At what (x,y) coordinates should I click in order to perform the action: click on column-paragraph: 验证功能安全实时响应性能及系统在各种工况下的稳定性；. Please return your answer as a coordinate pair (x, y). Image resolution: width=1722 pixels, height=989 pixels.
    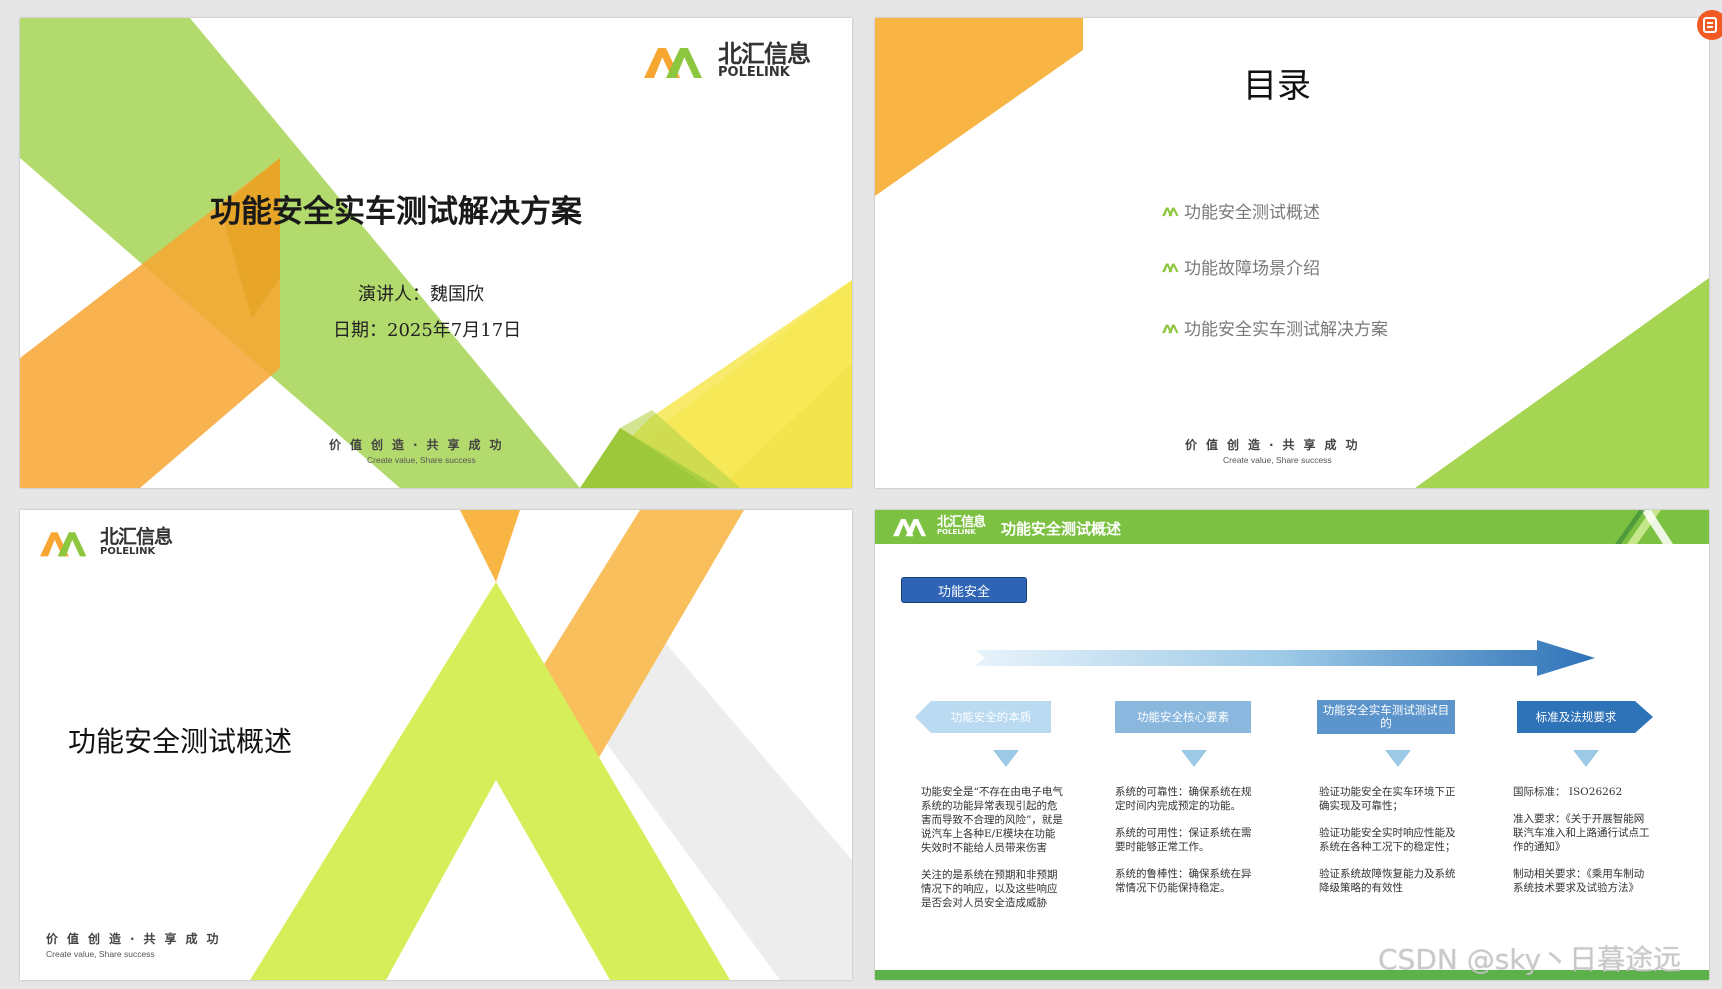
    Looking at the image, I should click on (1387, 840).